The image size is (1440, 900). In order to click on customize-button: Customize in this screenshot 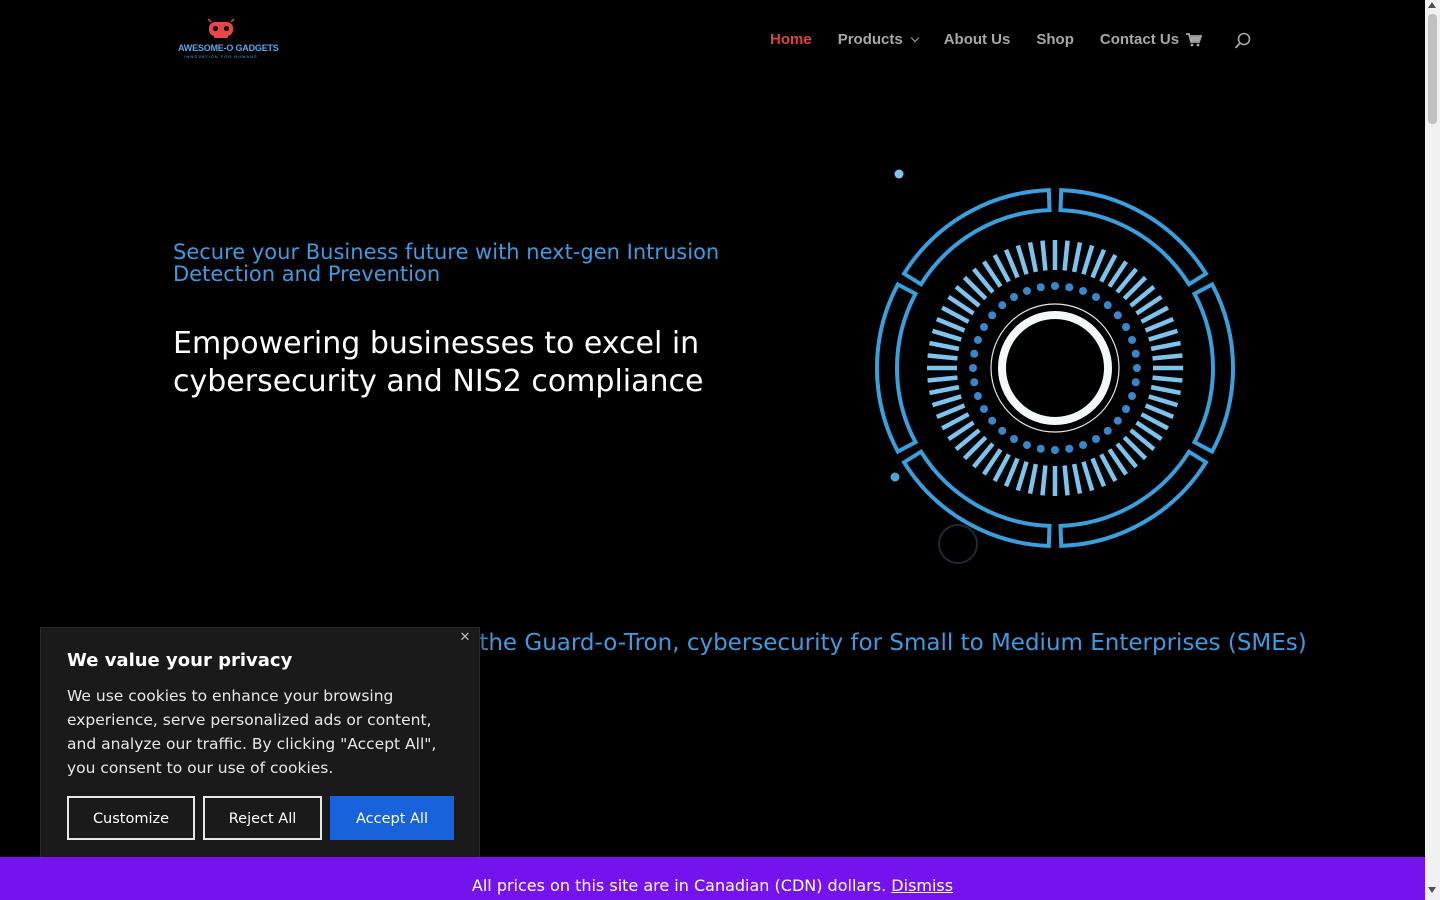, I will do `click(131, 818)`.